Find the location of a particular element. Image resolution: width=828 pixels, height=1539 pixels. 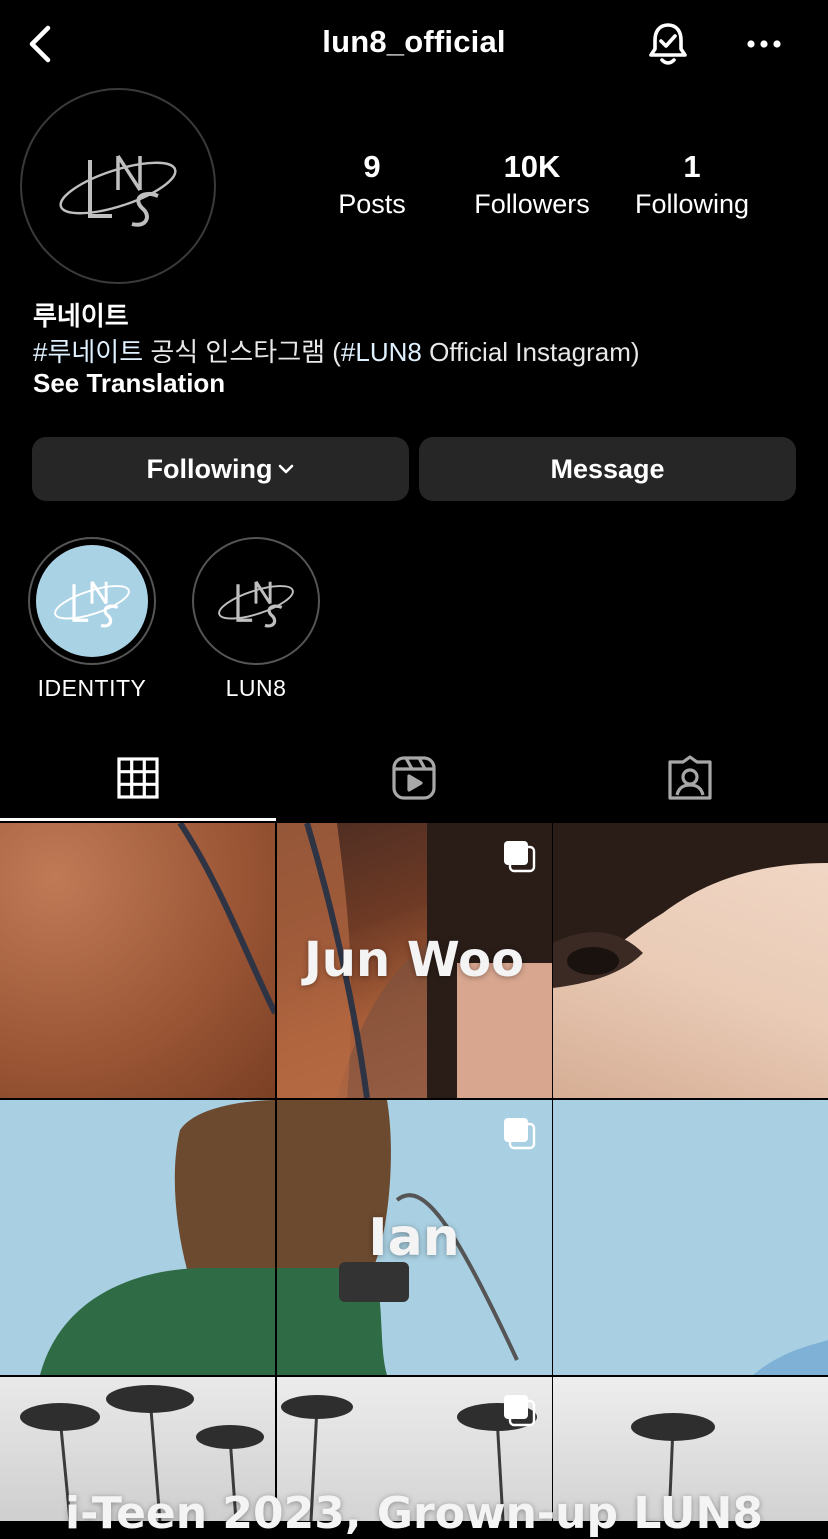

highlight-label: LUN8 is located at coordinates (256, 688).